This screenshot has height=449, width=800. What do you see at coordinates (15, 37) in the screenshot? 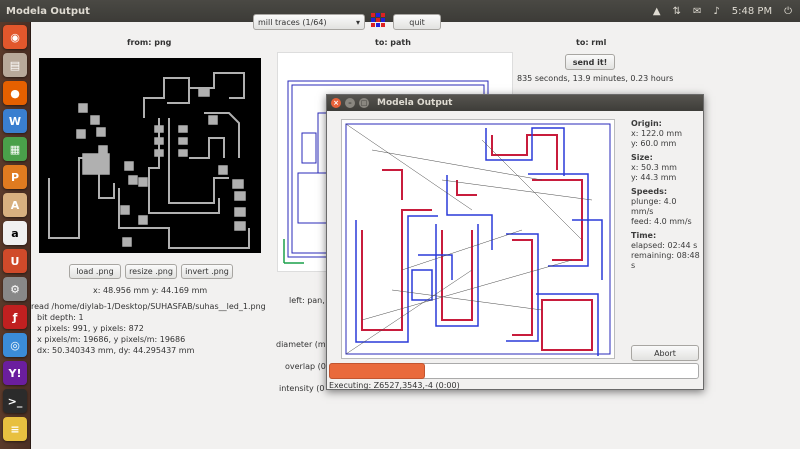
I see `ubuntu-home-icon: ◉` at bounding box center [15, 37].